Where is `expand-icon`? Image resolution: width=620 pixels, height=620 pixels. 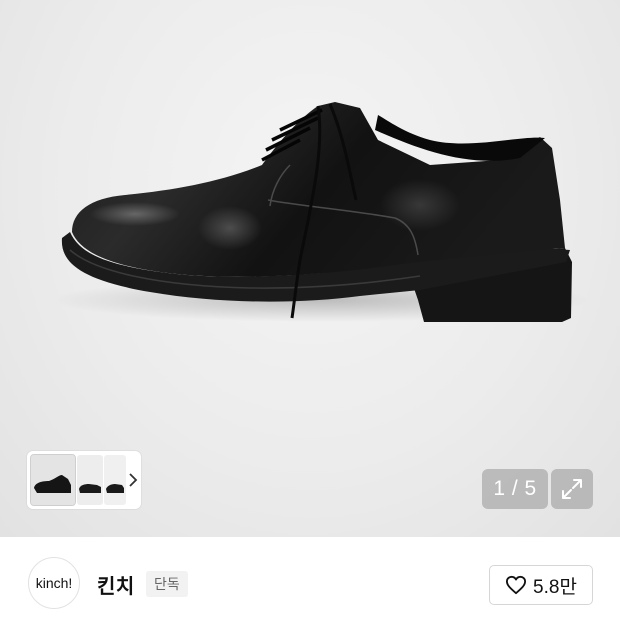 expand-icon is located at coordinates (572, 489).